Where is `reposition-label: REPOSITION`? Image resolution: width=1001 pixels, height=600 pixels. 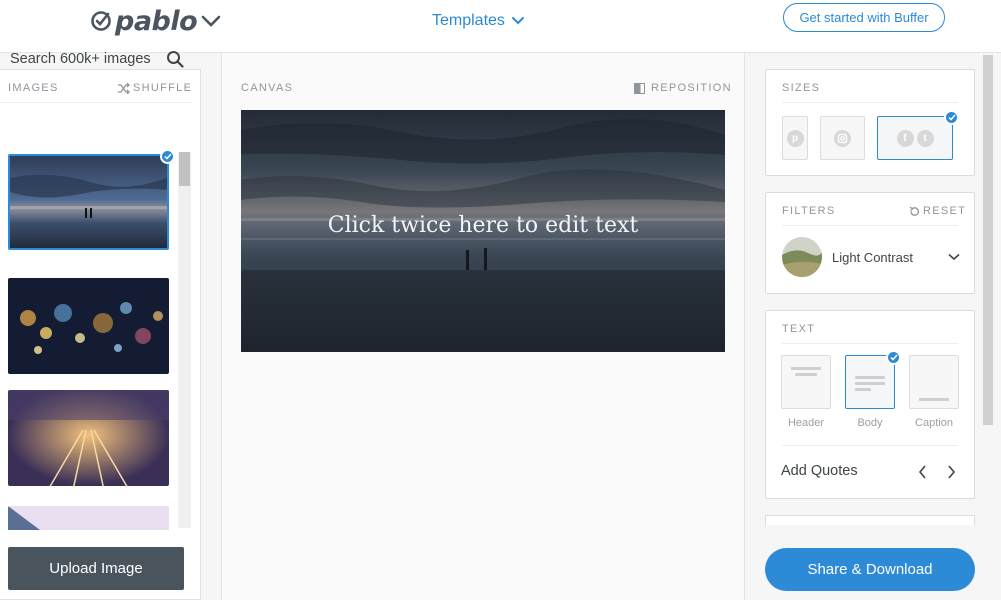
reposition-label: REPOSITION is located at coordinates (691, 88).